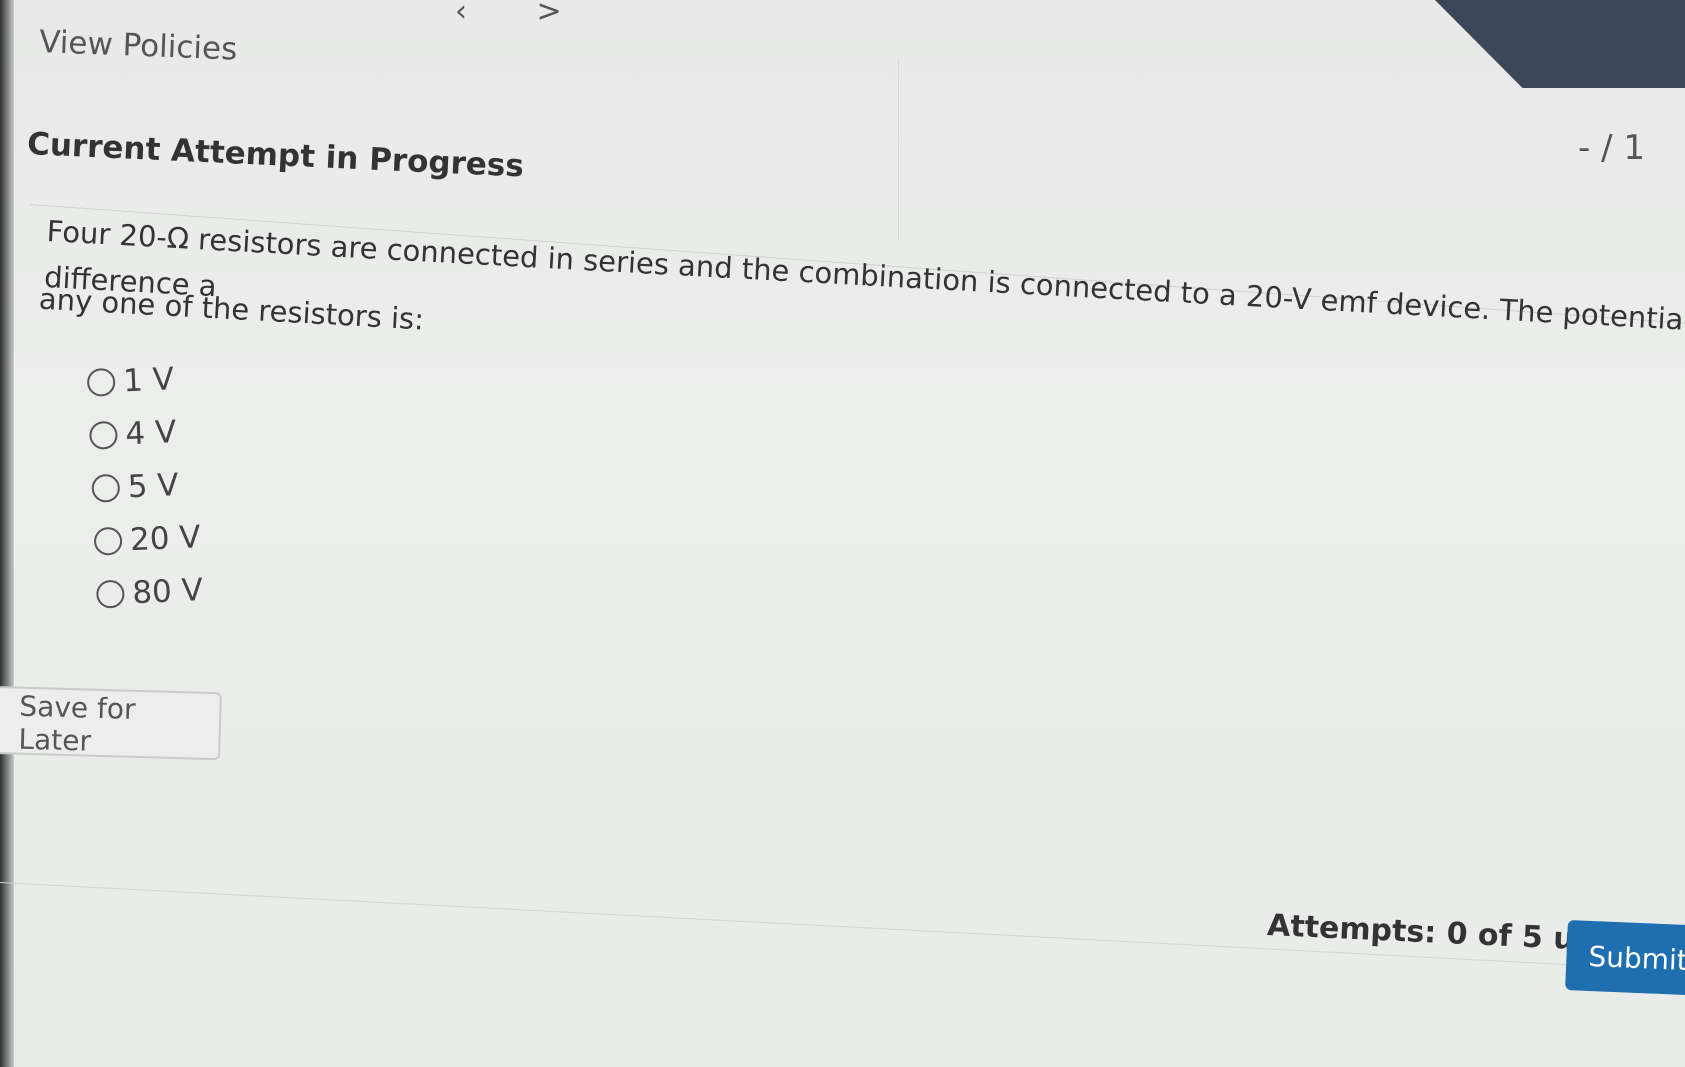  Describe the element at coordinates (275, 155) in the screenshot. I see `attempt-title: Current Attempt in Progress` at that location.